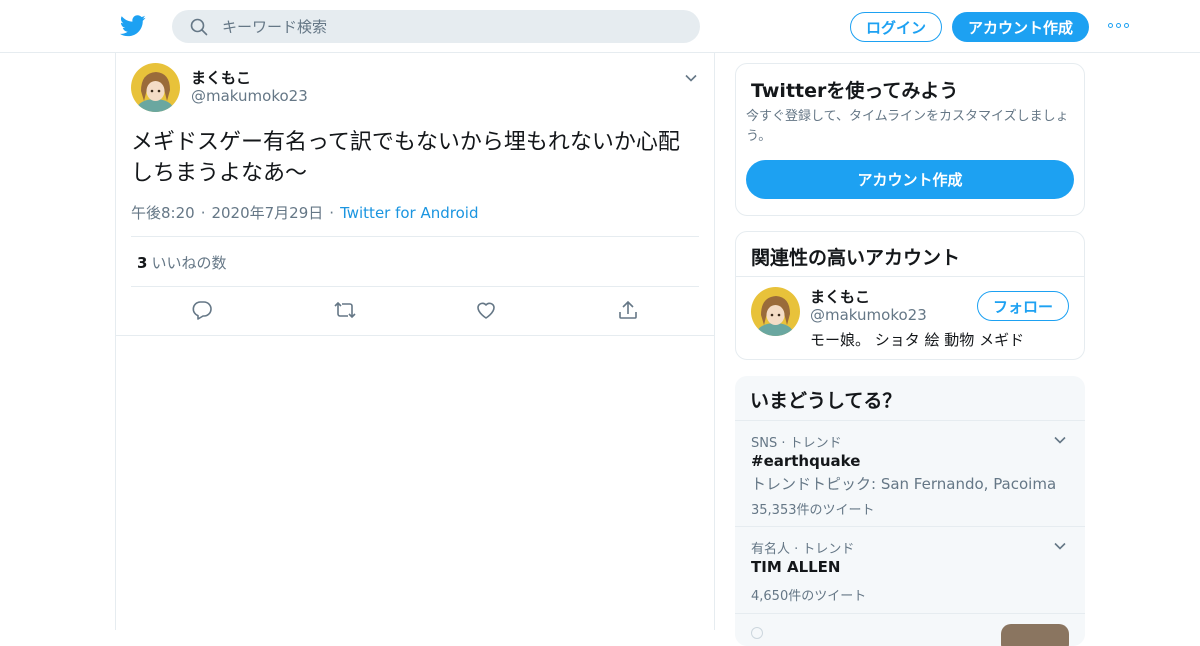  What do you see at coordinates (203, 311) in the screenshot?
I see `reply-icon` at bounding box center [203, 311].